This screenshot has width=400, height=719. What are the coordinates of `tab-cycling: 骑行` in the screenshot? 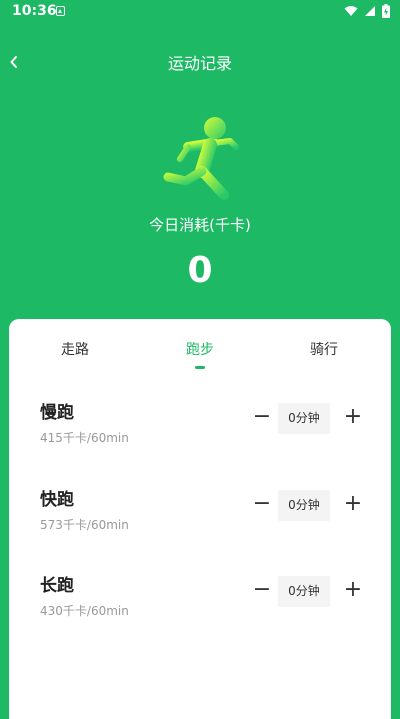 It's located at (324, 349).